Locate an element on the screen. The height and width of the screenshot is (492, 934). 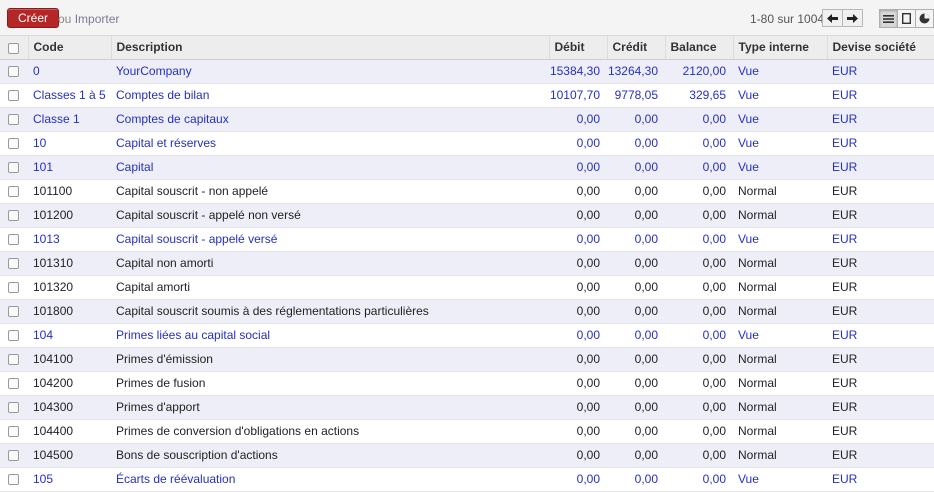
cell-description: Écarts de réévaluation is located at coordinates (330, 479).